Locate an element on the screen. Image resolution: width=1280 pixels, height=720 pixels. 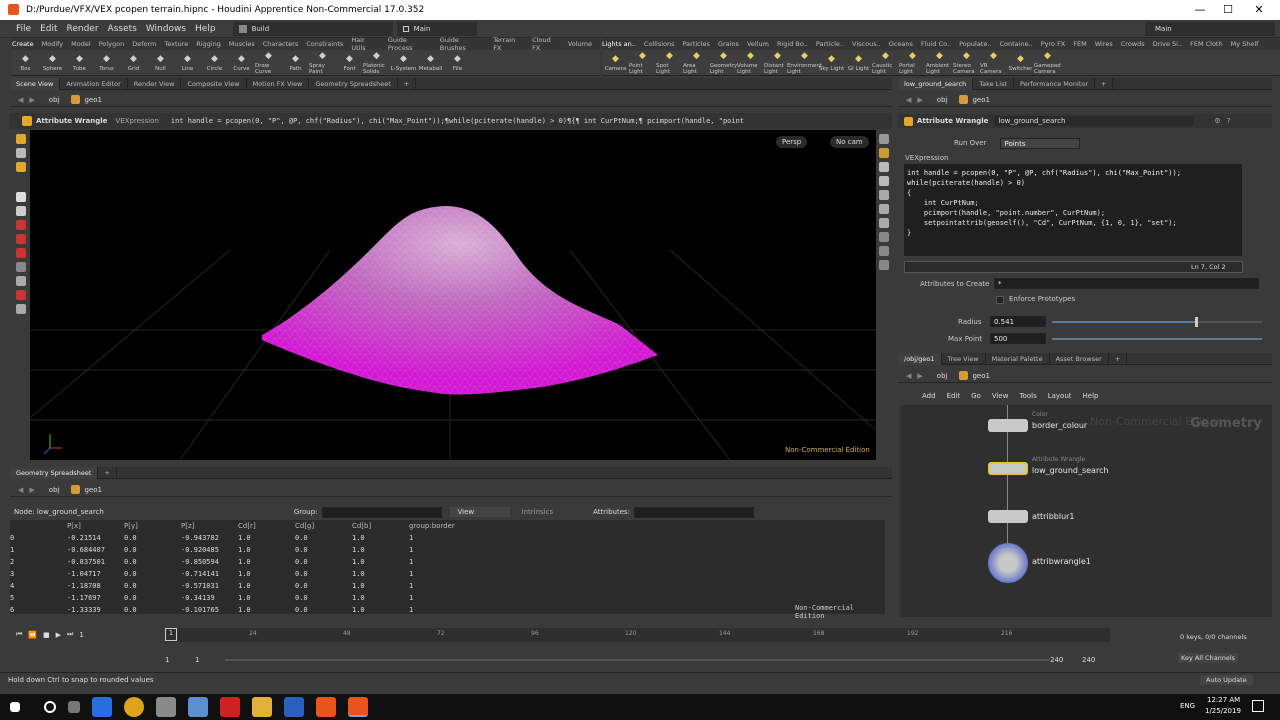
menu-file: File is located at coordinates (23, 29).